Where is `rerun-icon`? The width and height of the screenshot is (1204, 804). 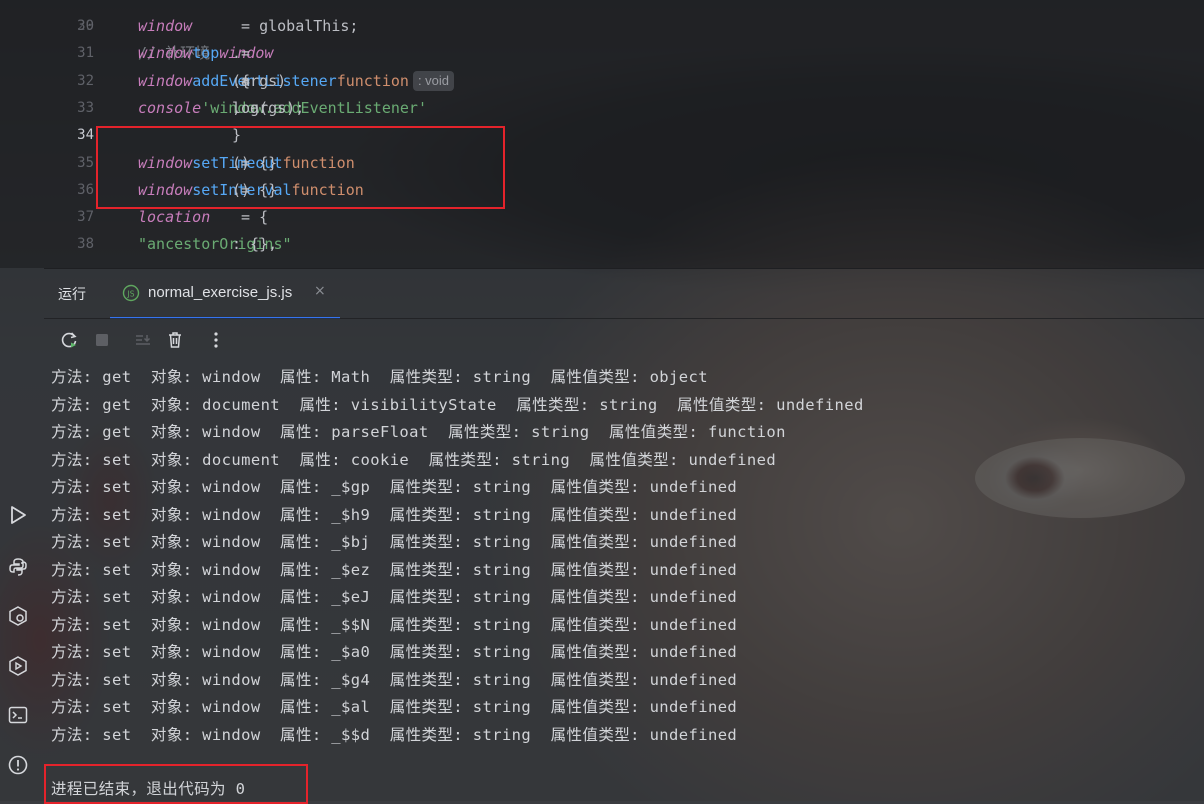 rerun-icon is located at coordinates (69, 340).